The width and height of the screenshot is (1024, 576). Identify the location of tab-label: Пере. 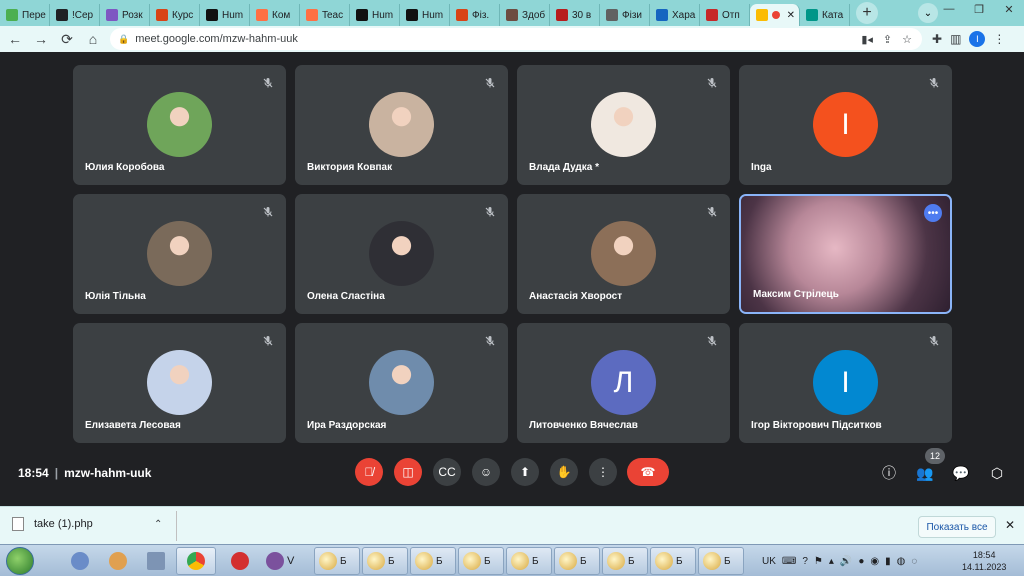
(34, 15).